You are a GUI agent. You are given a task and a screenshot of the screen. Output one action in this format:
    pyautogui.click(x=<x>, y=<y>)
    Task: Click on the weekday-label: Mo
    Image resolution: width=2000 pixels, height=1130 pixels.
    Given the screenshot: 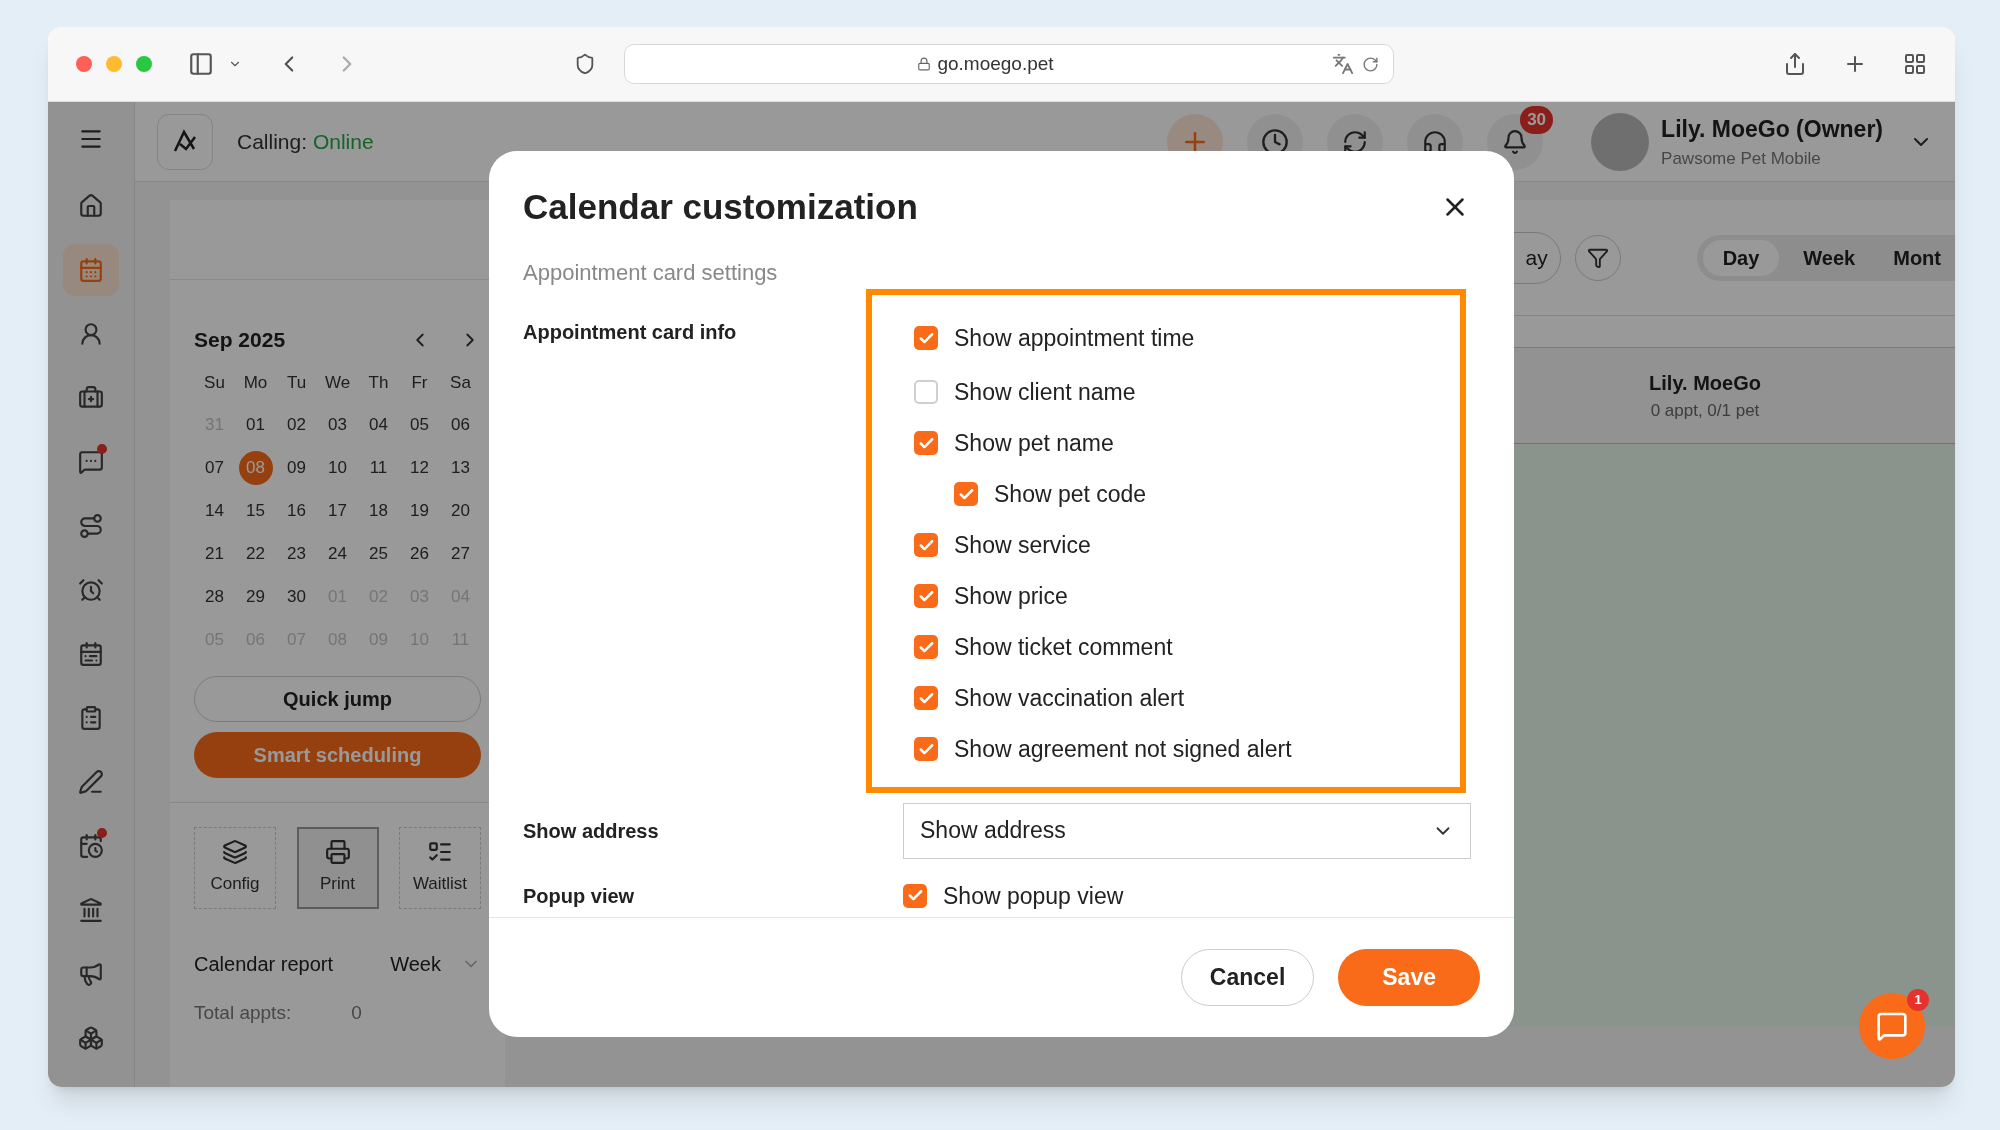 What is the action you would take?
    pyautogui.click(x=255, y=382)
    